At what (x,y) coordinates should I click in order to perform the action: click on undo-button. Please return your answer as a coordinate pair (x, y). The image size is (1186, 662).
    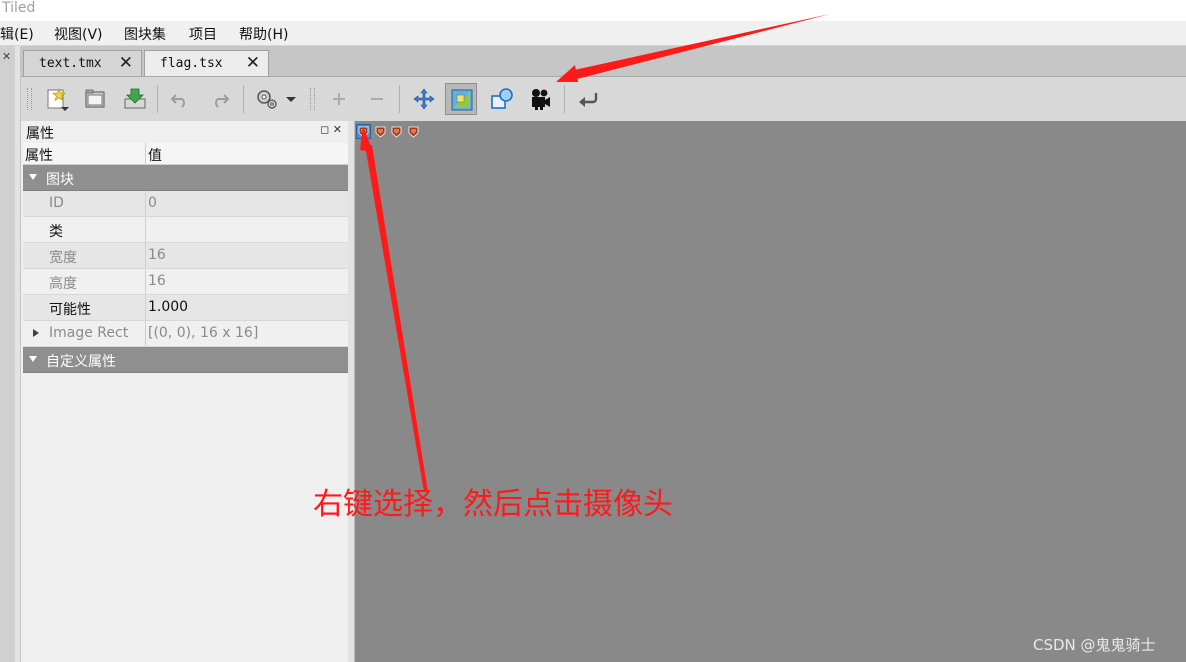
    Looking at the image, I should click on (180, 99).